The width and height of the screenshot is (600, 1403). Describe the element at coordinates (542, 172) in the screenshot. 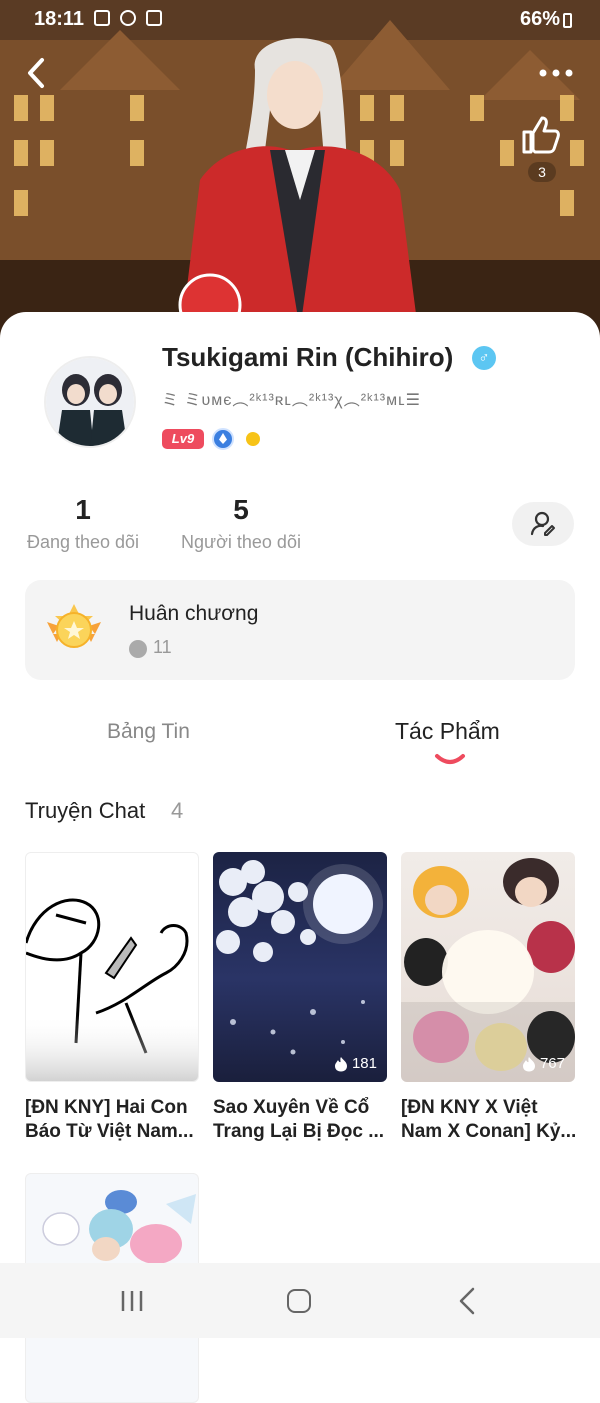

I see `like-count: 3` at that location.